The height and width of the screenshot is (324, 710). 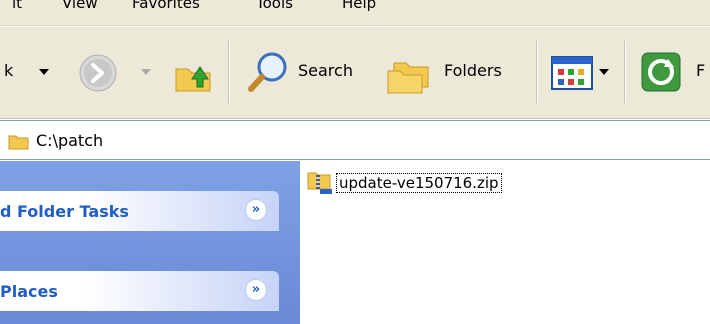 What do you see at coordinates (419, 183) in the screenshot?
I see `file-name: update-ve150716.zip` at bounding box center [419, 183].